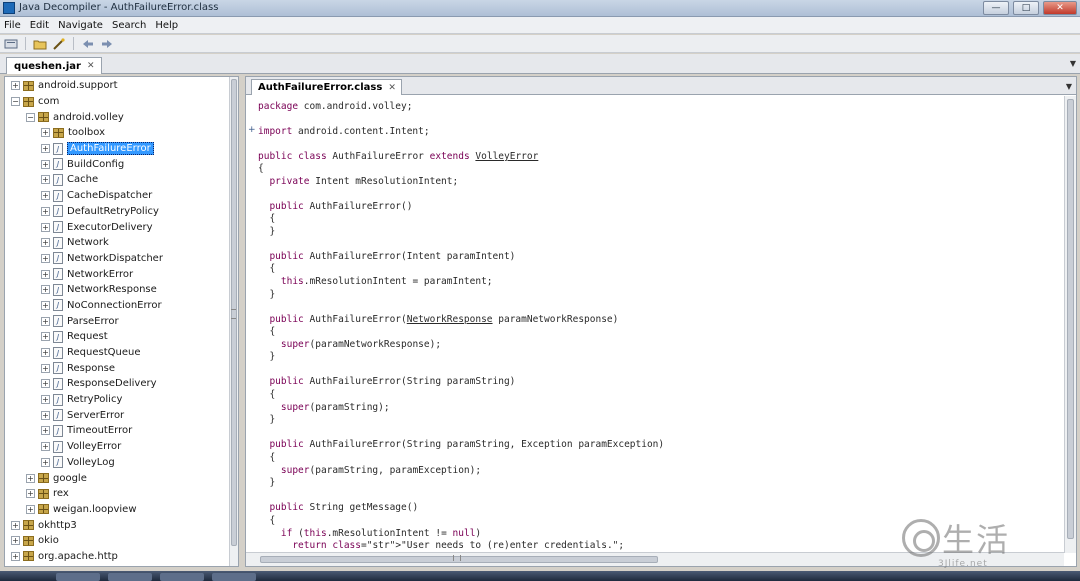 The height and width of the screenshot is (581, 1080). What do you see at coordinates (118, 368) in the screenshot?
I see `tree-item: + J Response` at bounding box center [118, 368].